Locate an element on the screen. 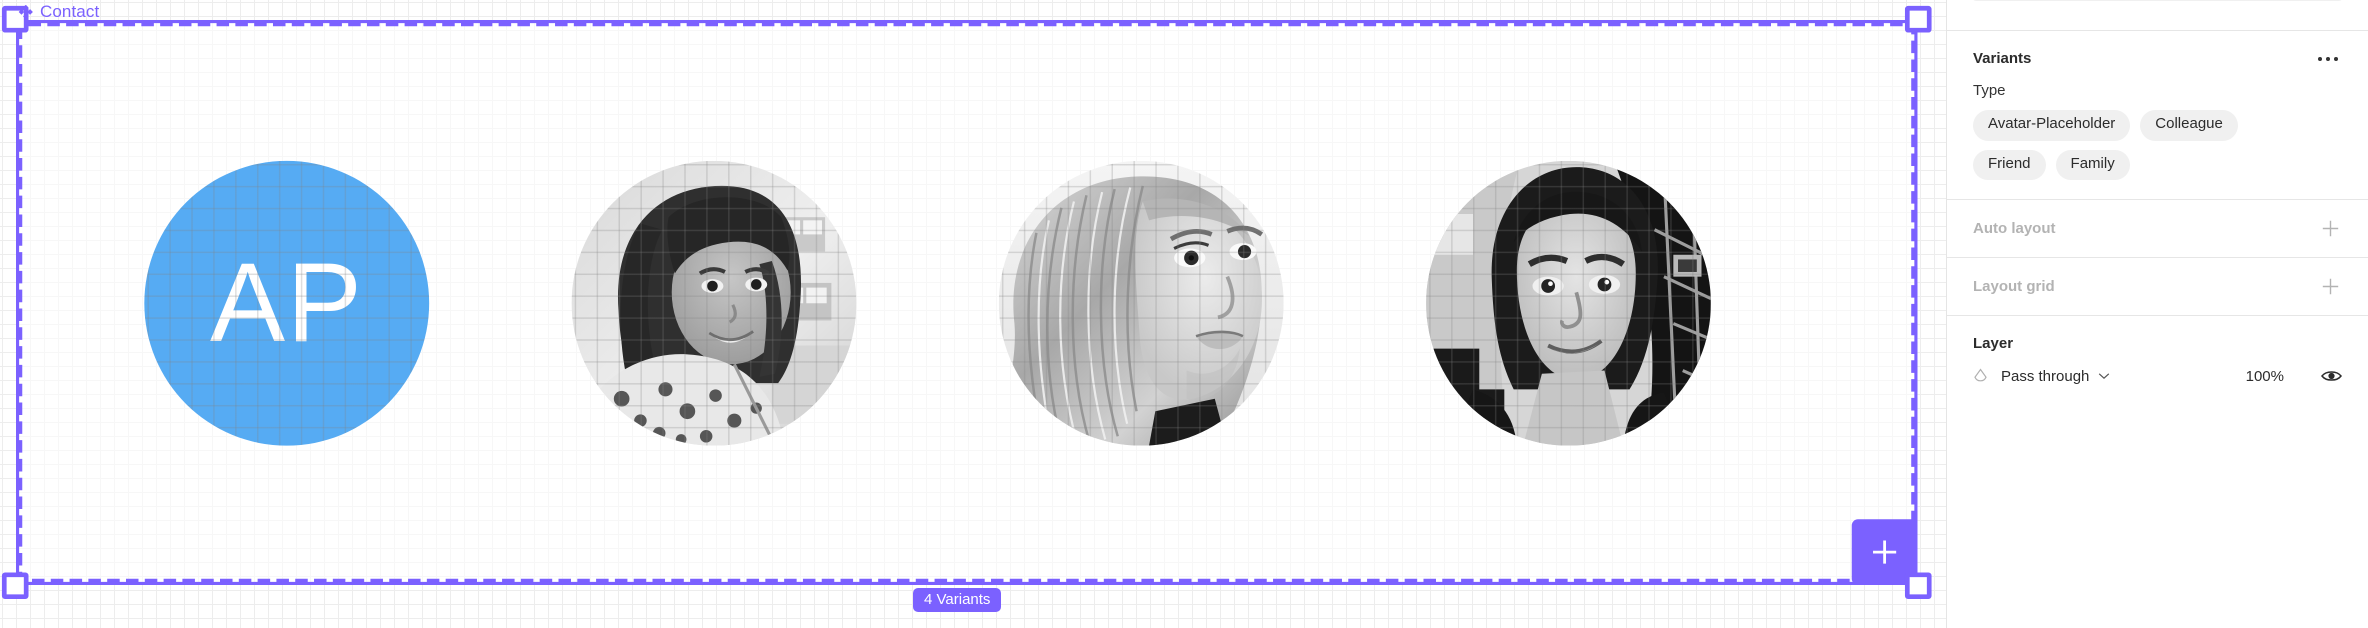 The image size is (2368, 628). variant-chip-row: Avatar-Placeholder Colleague is located at coordinates (2157, 125).